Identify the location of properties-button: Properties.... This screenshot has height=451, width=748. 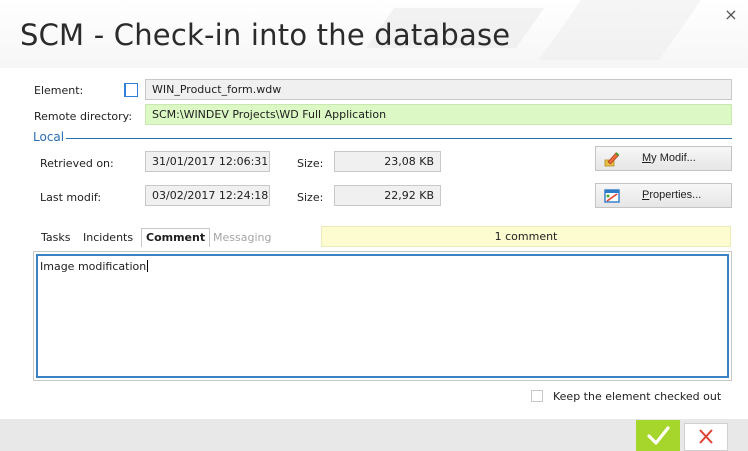
(663, 195).